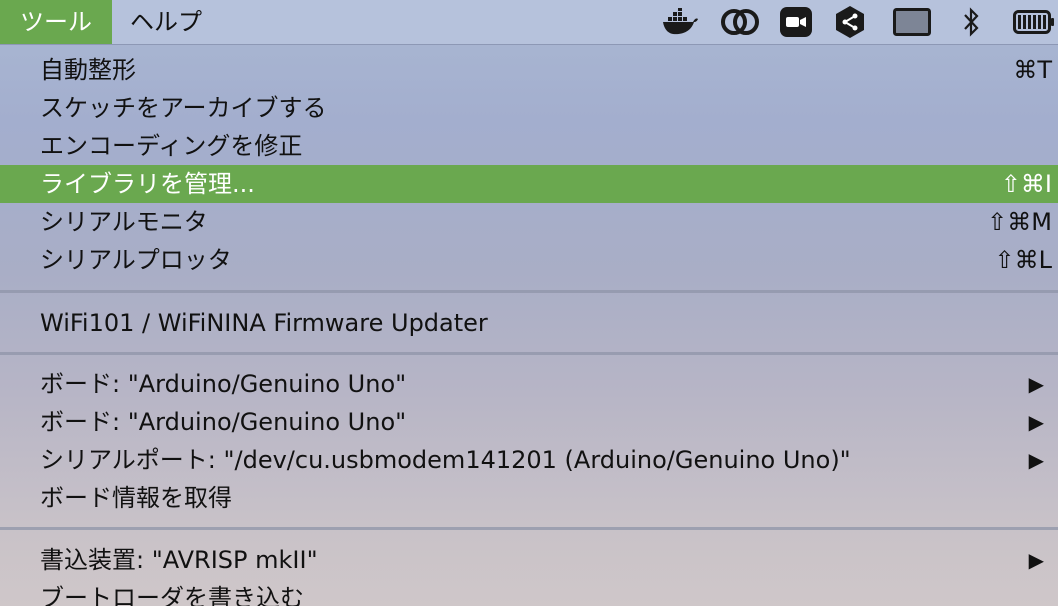 This screenshot has width=1058, height=606. I want to click on menu-item-board-1: ボード: "Arduino/Genuino Uno" ▶, so click(529, 384).